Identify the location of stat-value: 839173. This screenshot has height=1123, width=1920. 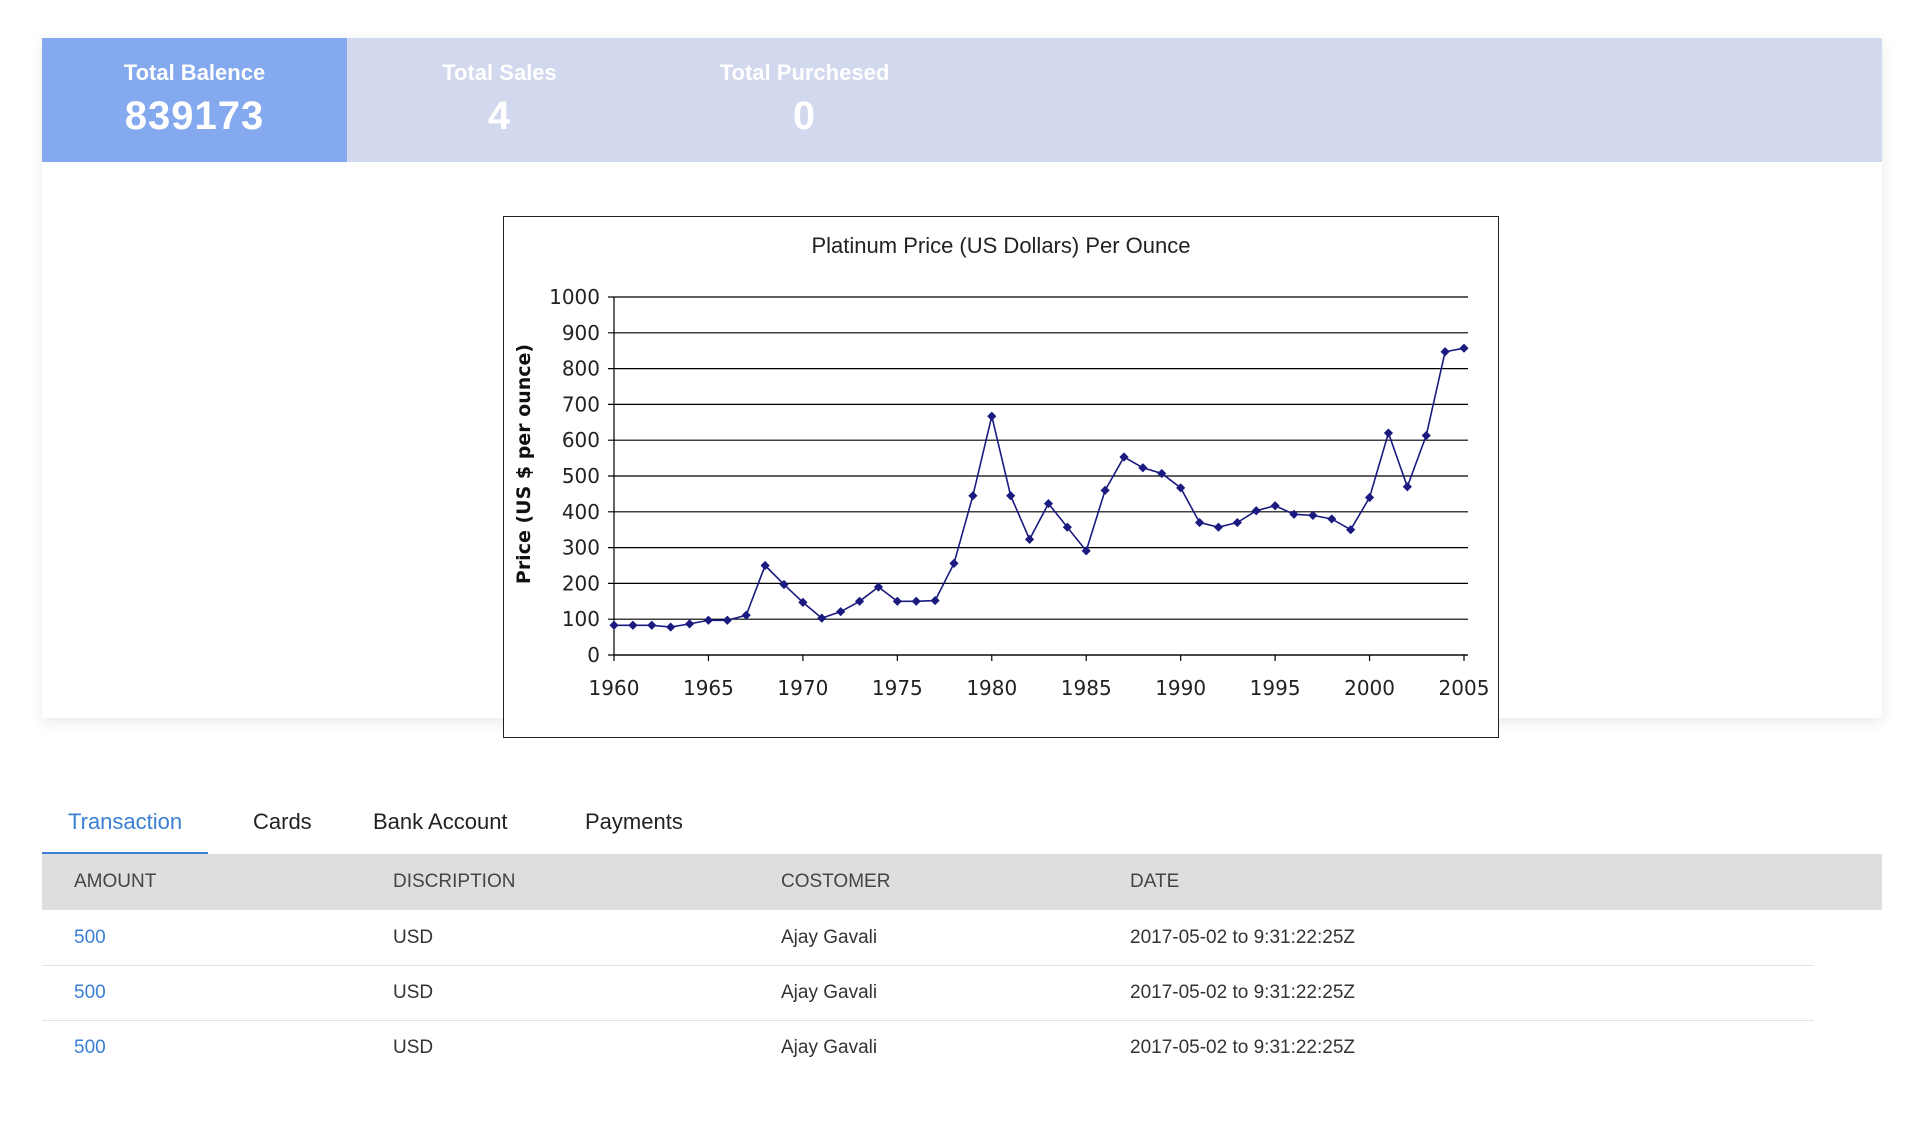
(194, 116).